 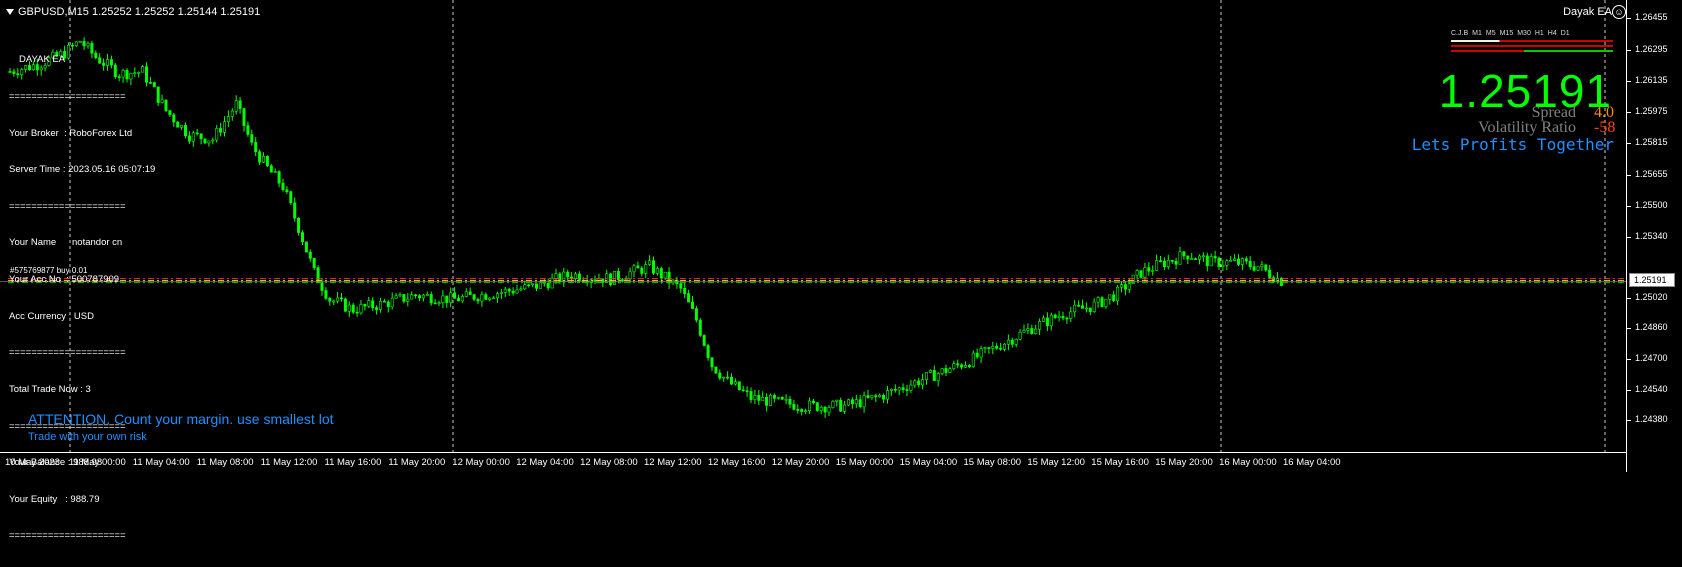 I want to click on time-tick-label: 11 May 08:00, so click(x=225, y=462).